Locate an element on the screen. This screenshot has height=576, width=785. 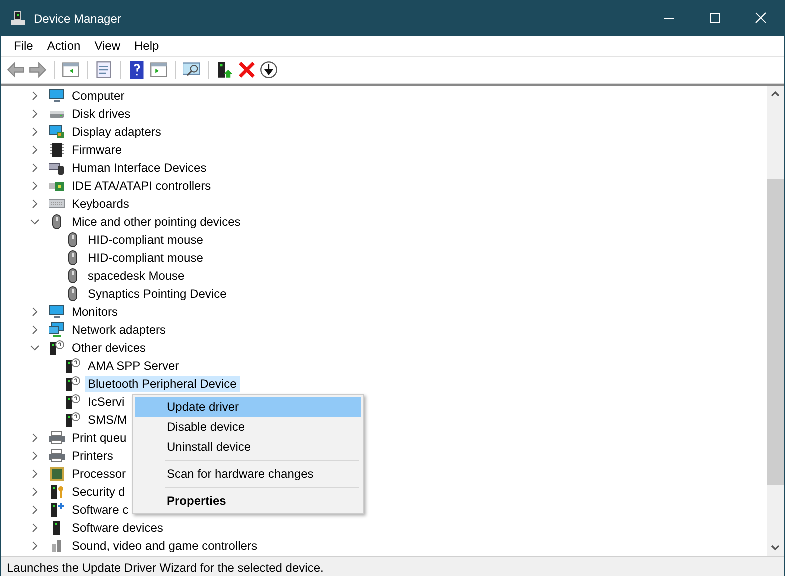
tree-item: Software devices is located at coordinates (117, 528).